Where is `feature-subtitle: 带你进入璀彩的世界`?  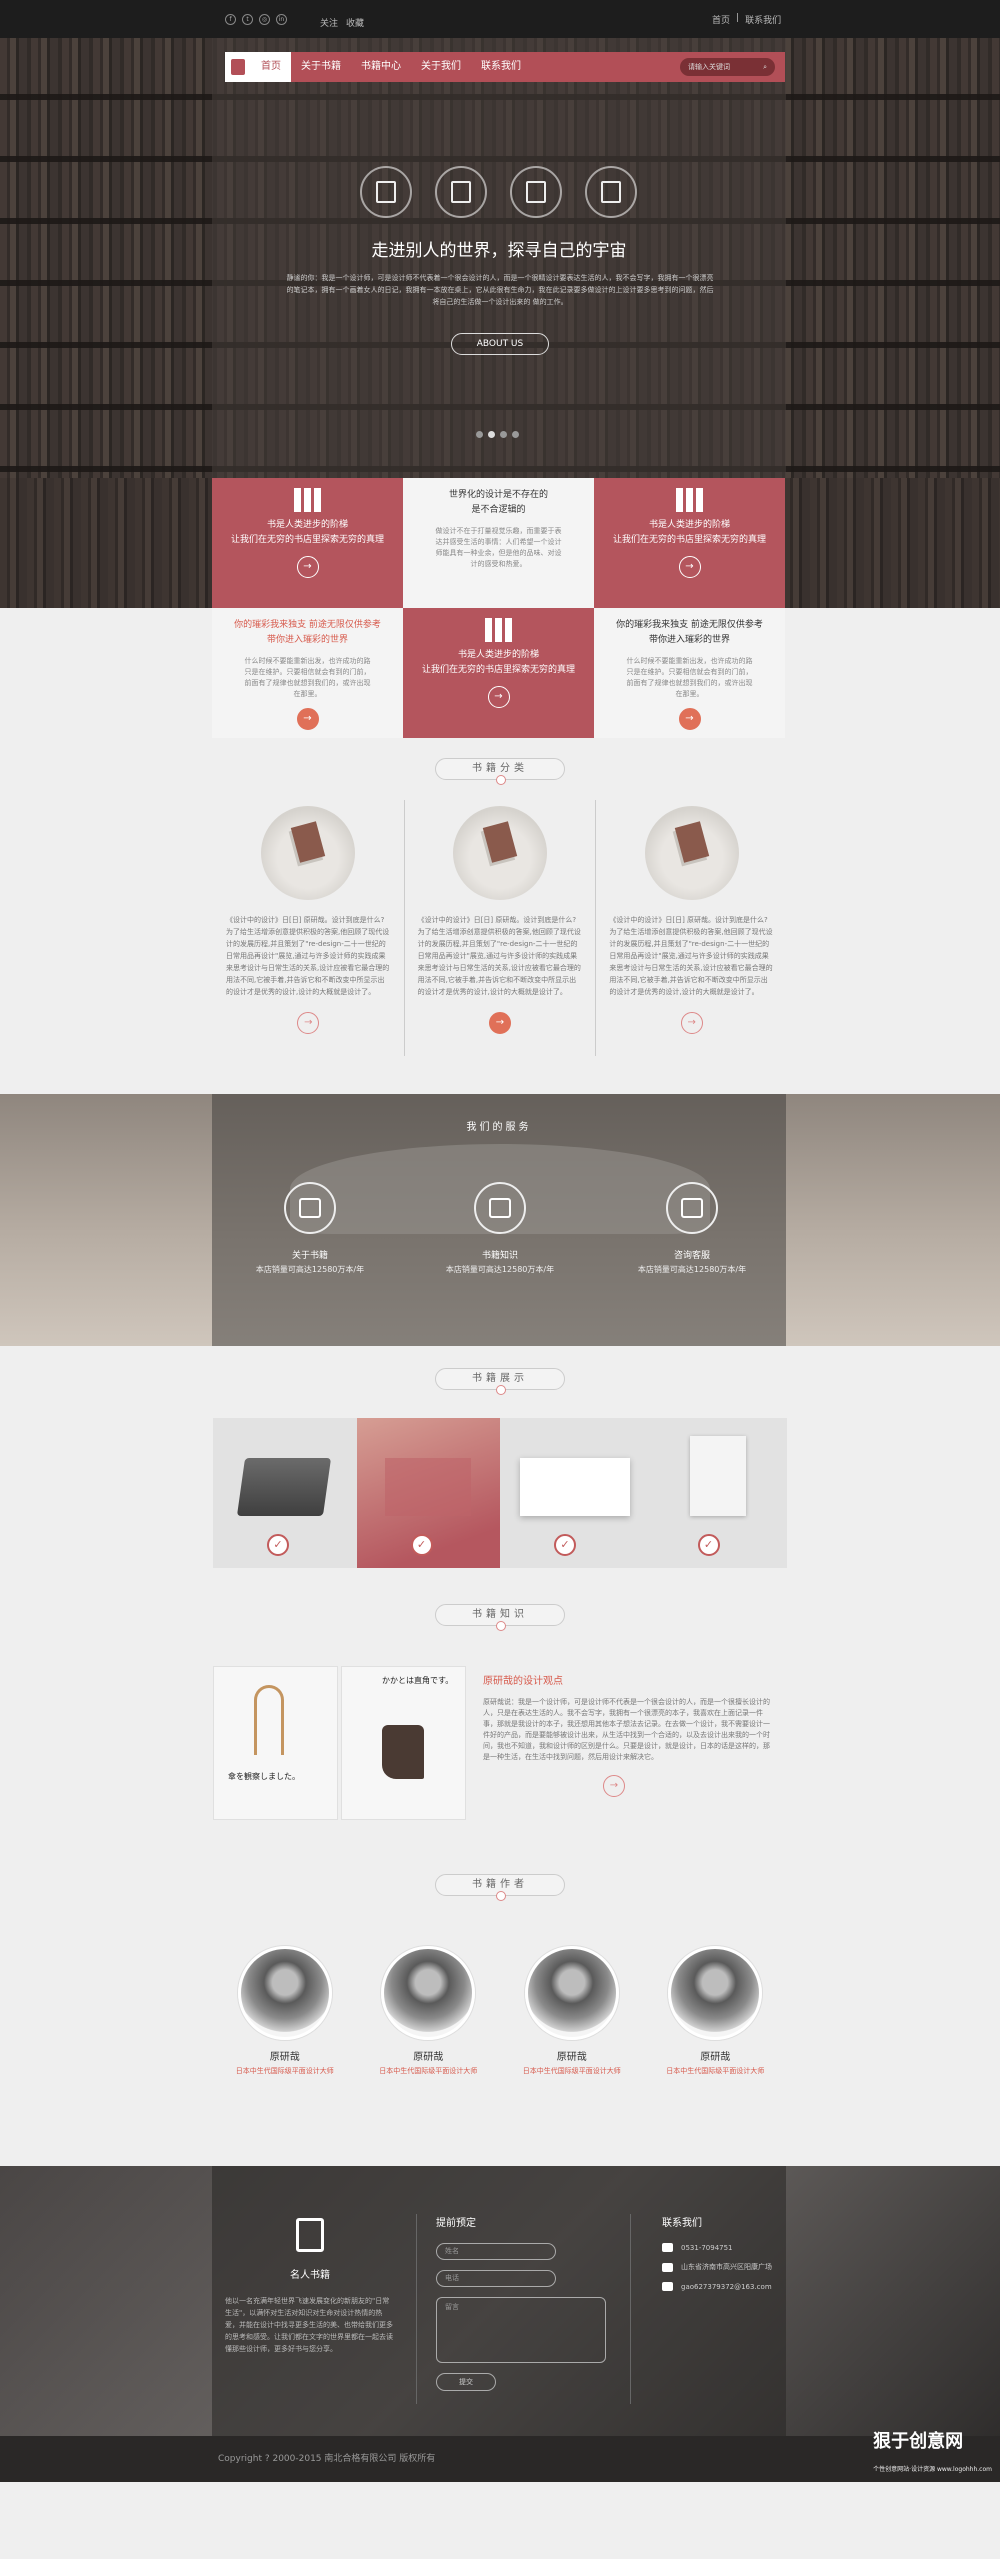 feature-subtitle: 带你进入璀彩的世界 is located at coordinates (689, 640).